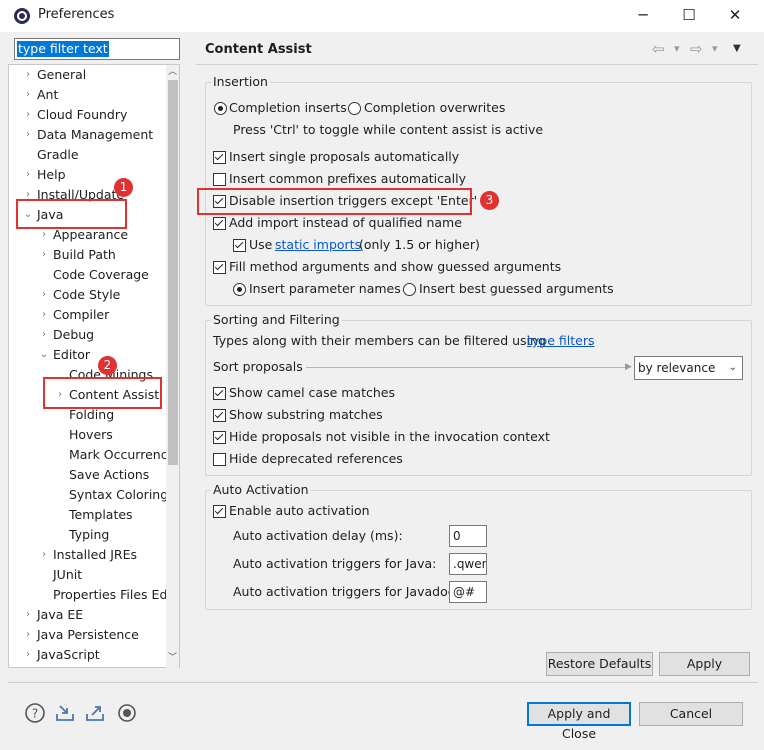 The image size is (764, 750). Describe the element at coordinates (219, 415) in the screenshot. I see `substring-checkbox` at that location.